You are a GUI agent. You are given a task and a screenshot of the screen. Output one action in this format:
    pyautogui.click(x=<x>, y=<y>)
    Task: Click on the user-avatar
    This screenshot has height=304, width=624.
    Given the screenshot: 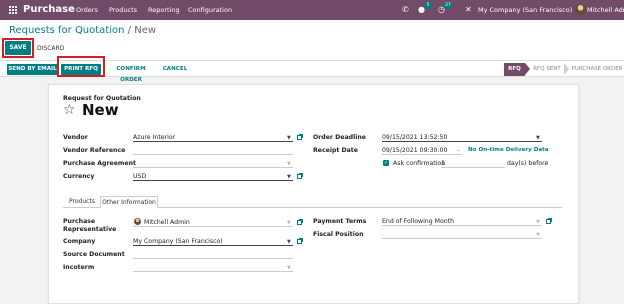 What is the action you would take?
    pyautogui.click(x=580, y=9)
    